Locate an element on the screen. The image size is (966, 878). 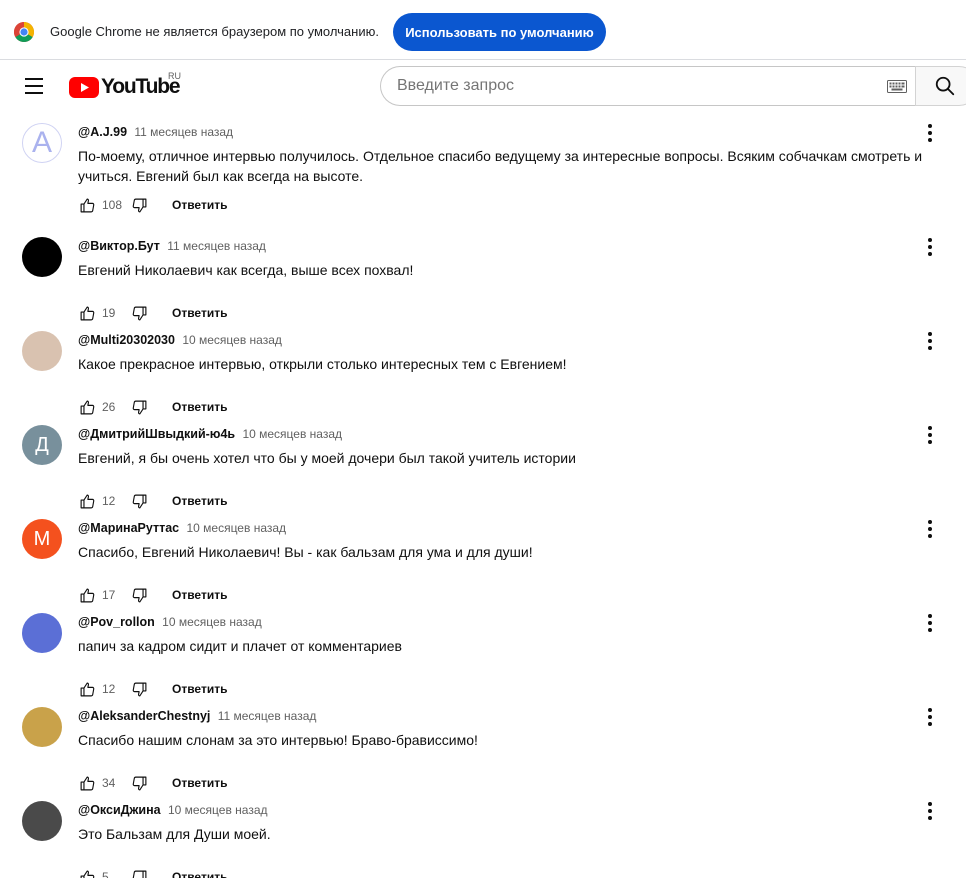
search-box is located at coordinates (647, 86).